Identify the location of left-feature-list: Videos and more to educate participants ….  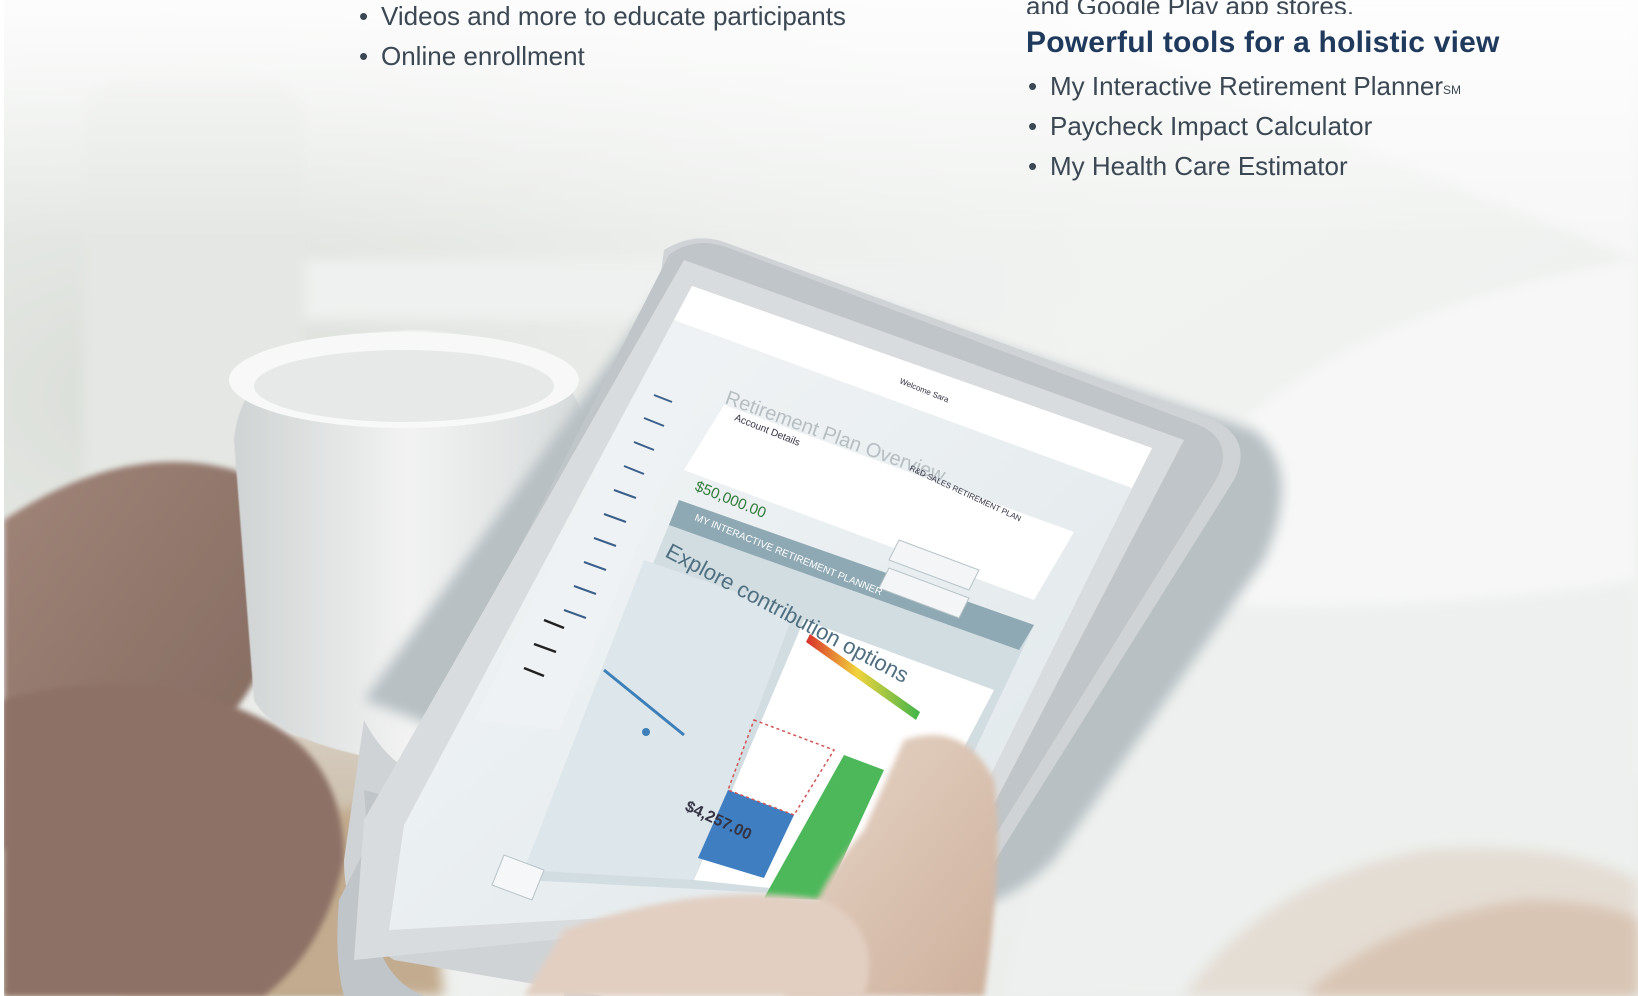
(637, 38).